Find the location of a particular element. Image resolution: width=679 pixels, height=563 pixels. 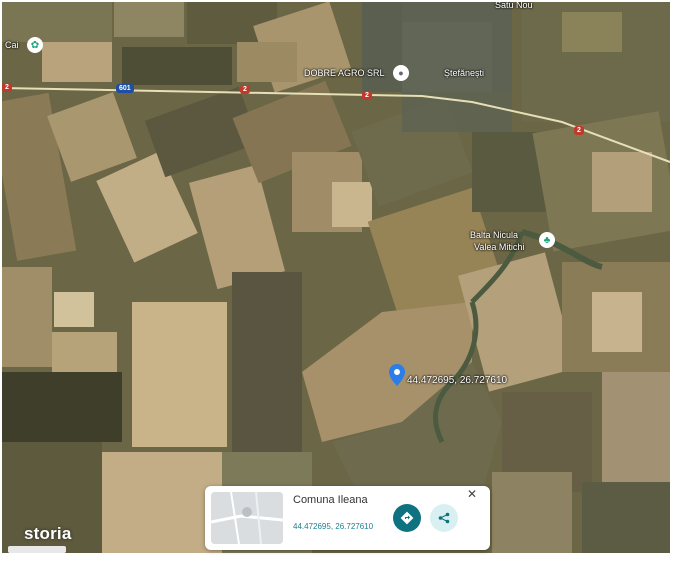

close-icon: ✕ is located at coordinates (472, 494).